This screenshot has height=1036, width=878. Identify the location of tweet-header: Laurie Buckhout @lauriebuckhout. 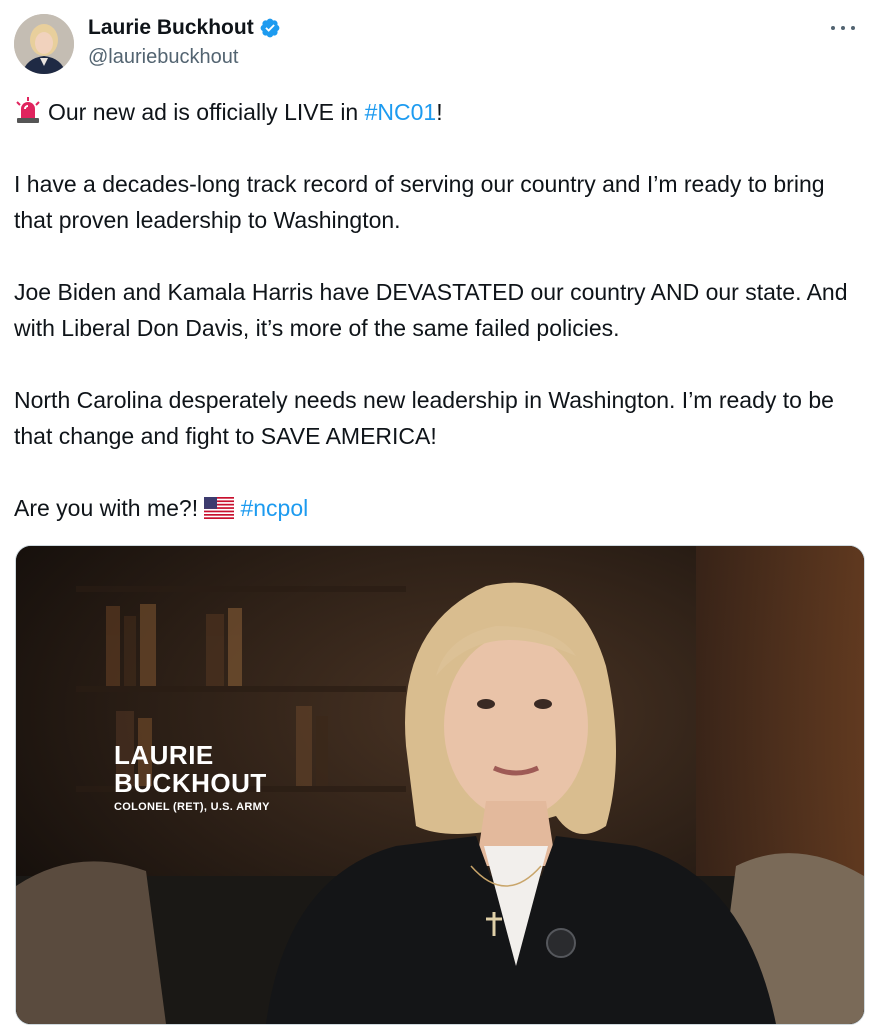
(439, 44).